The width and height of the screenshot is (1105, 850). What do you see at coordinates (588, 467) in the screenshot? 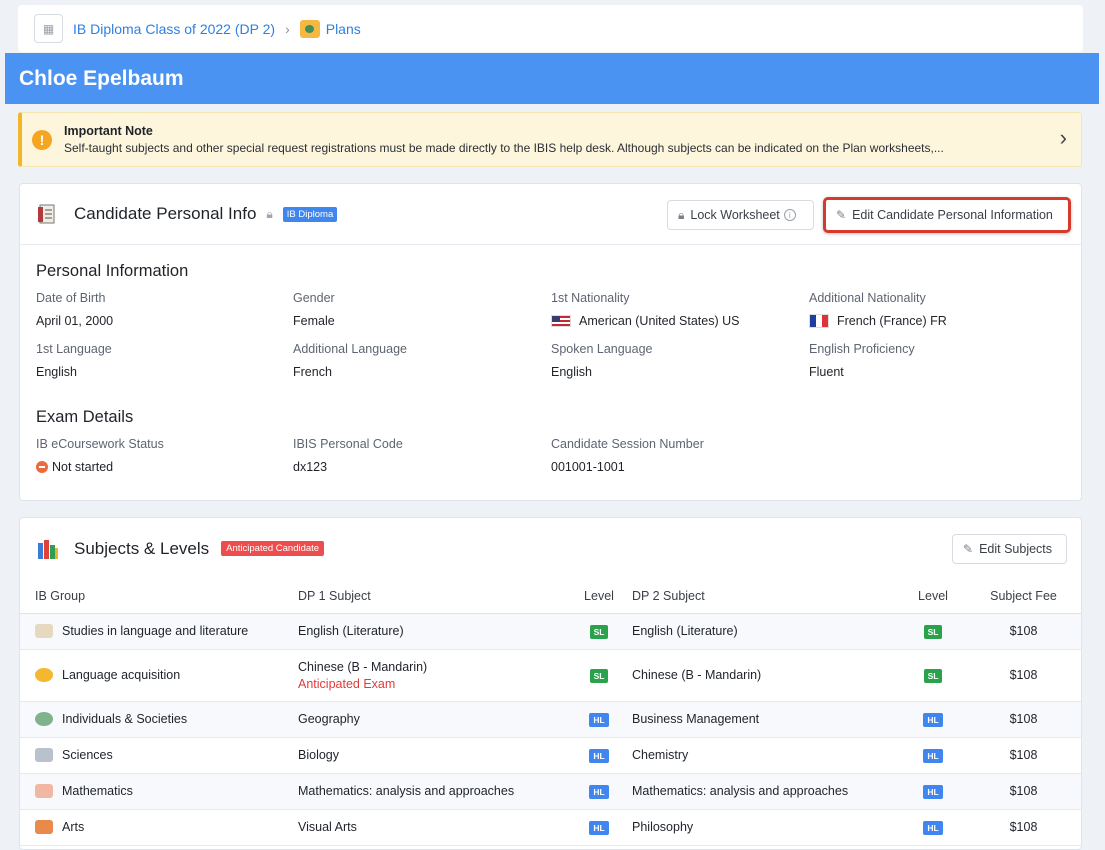
I see `field-value: 001001-1001` at bounding box center [588, 467].